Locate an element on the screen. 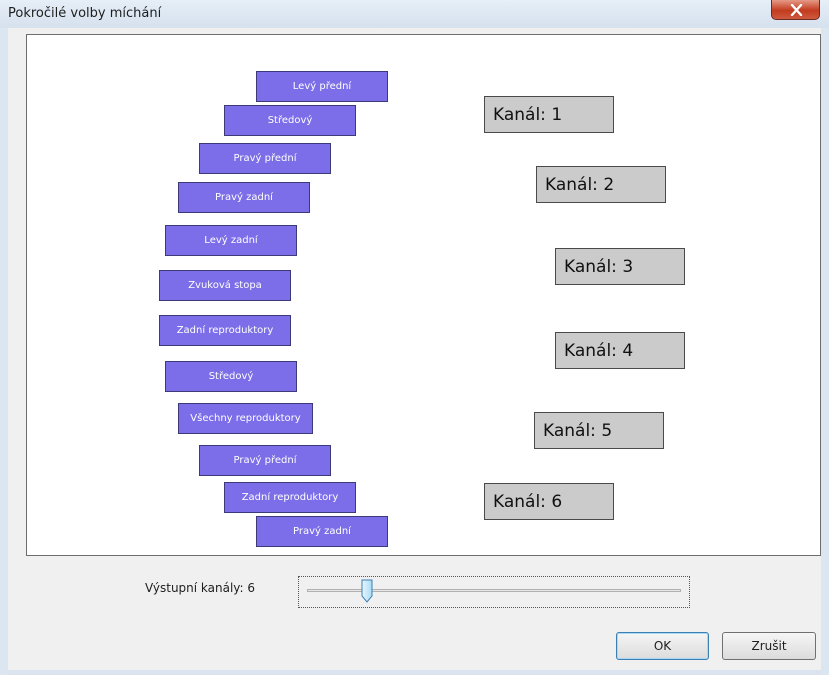 The height and width of the screenshot is (675, 829). channel-box: Kanál: 6 is located at coordinates (549, 501).